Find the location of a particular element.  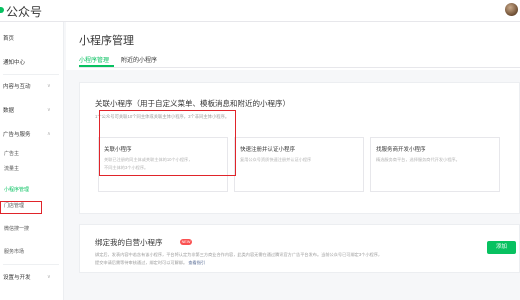

sidebar-item-label: 内容与互动 is located at coordinates (17, 87).